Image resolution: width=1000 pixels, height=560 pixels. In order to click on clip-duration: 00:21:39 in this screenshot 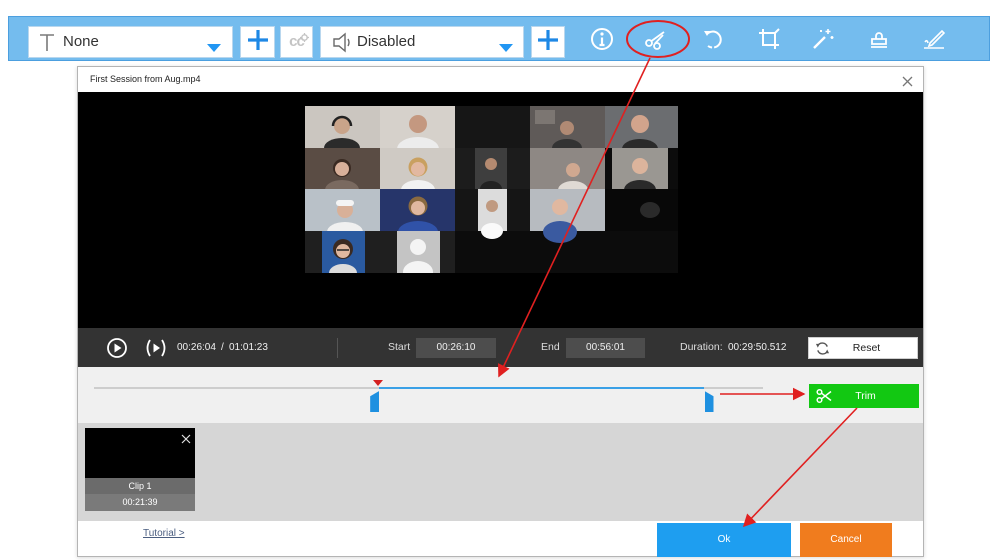, I will do `click(140, 502)`.